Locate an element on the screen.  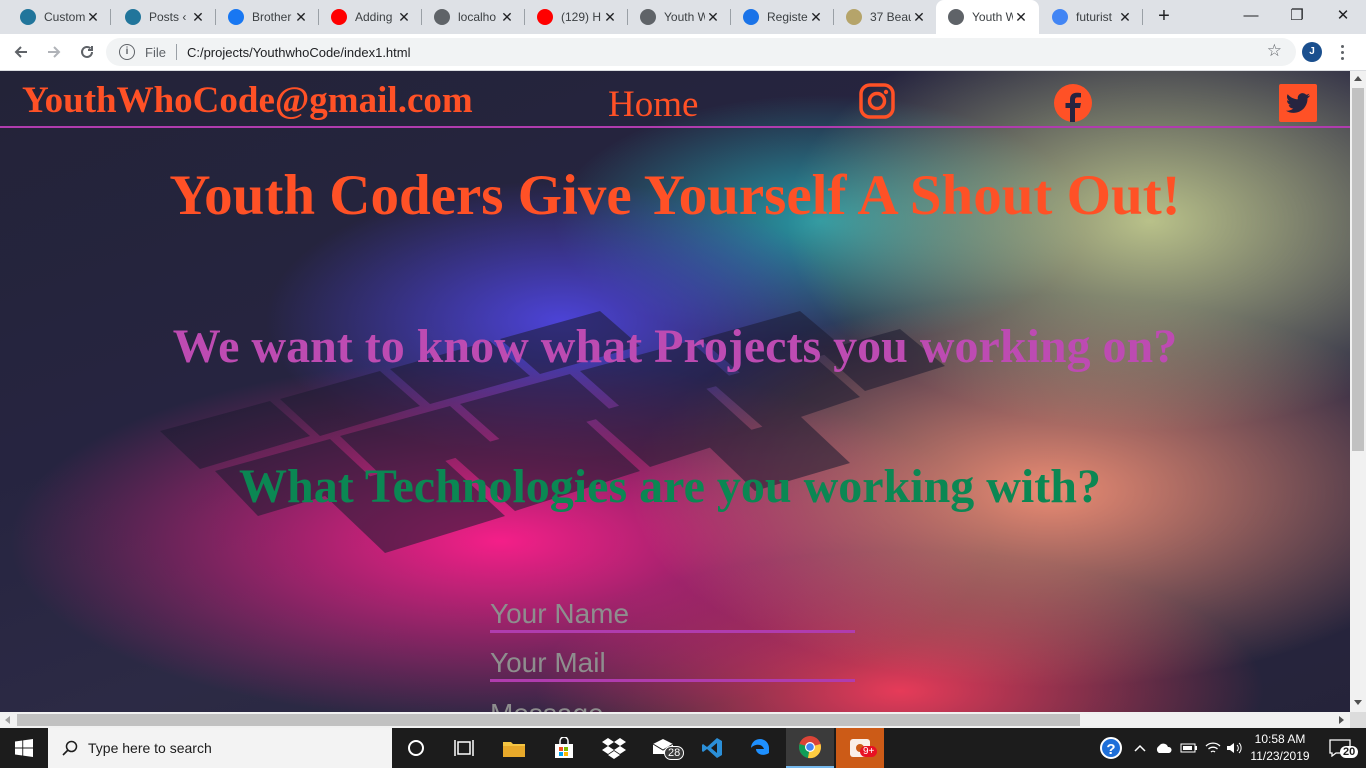
profile-avatar: J is located at coordinates (1312, 52).